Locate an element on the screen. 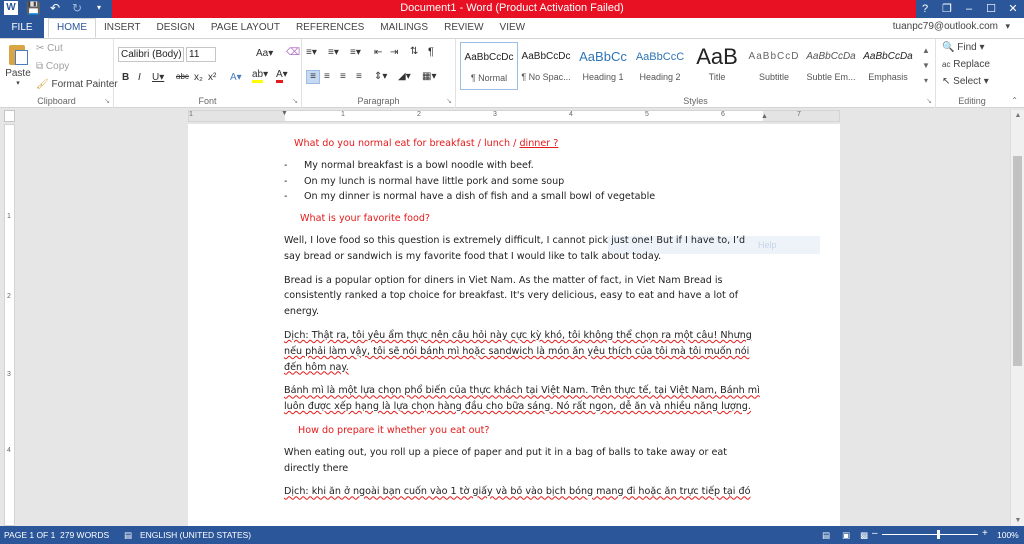 The height and width of the screenshot is (544, 1024). underline-icon: U▾ is located at coordinates (158, 77).